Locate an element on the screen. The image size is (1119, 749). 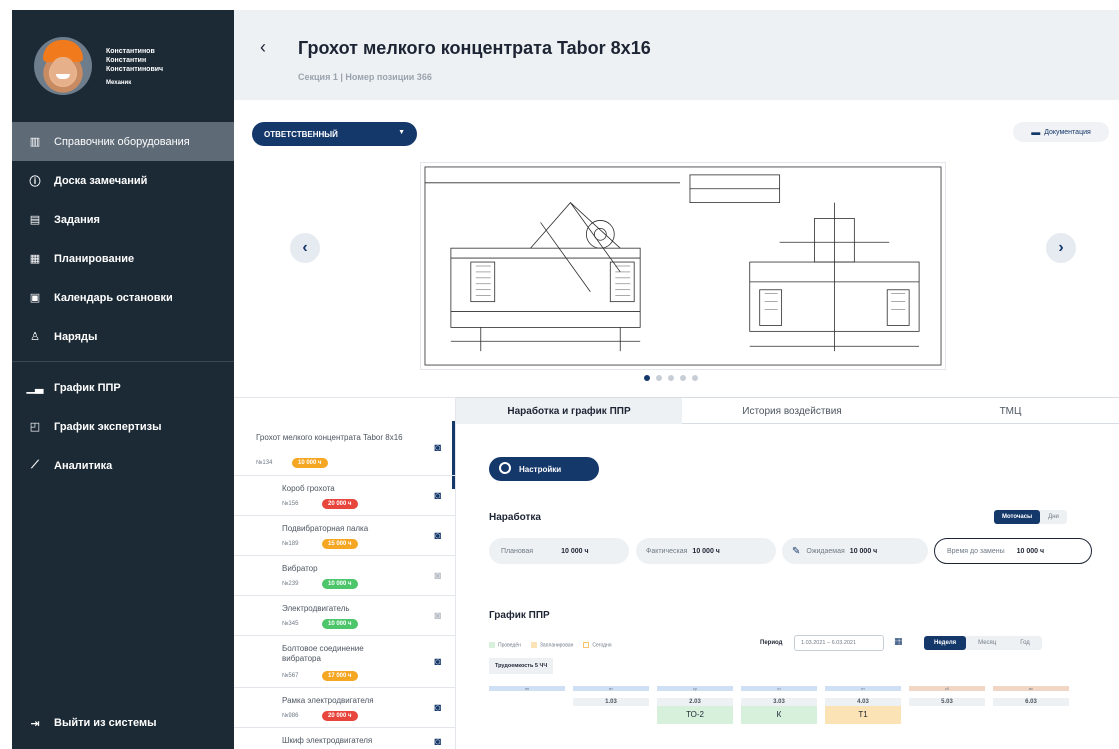
day-header: сб is located at coordinates (947, 688).